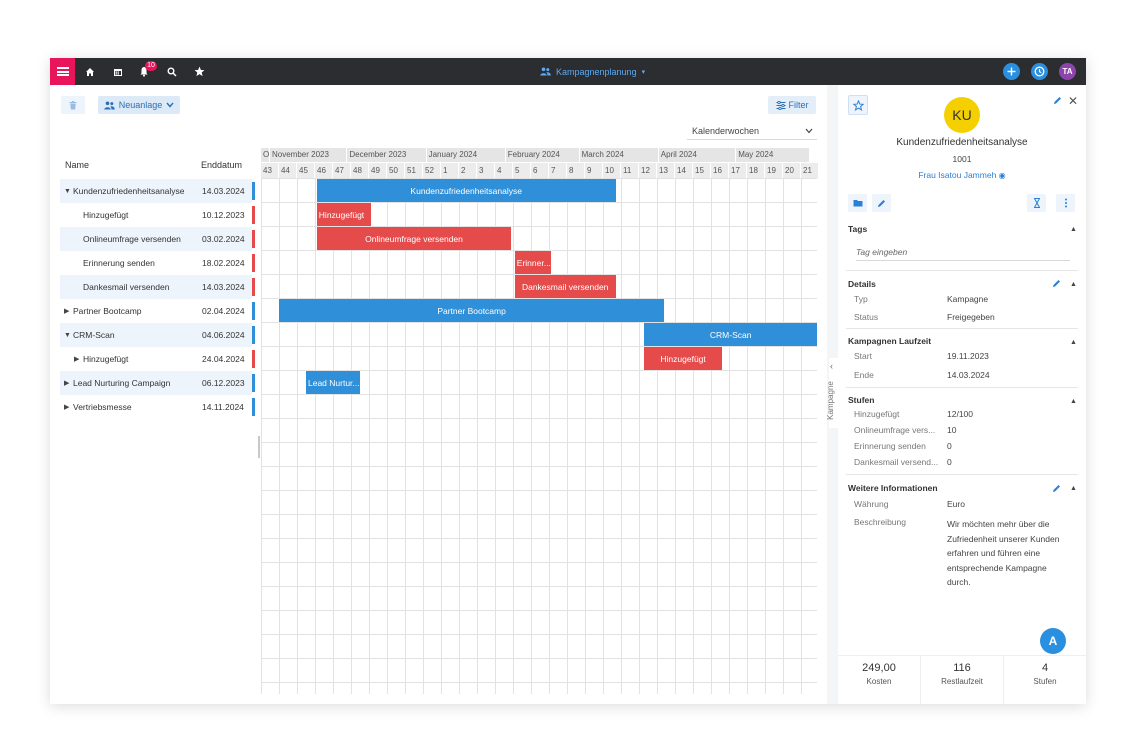  I want to click on stat-label: Stufen, so click(1045, 681).